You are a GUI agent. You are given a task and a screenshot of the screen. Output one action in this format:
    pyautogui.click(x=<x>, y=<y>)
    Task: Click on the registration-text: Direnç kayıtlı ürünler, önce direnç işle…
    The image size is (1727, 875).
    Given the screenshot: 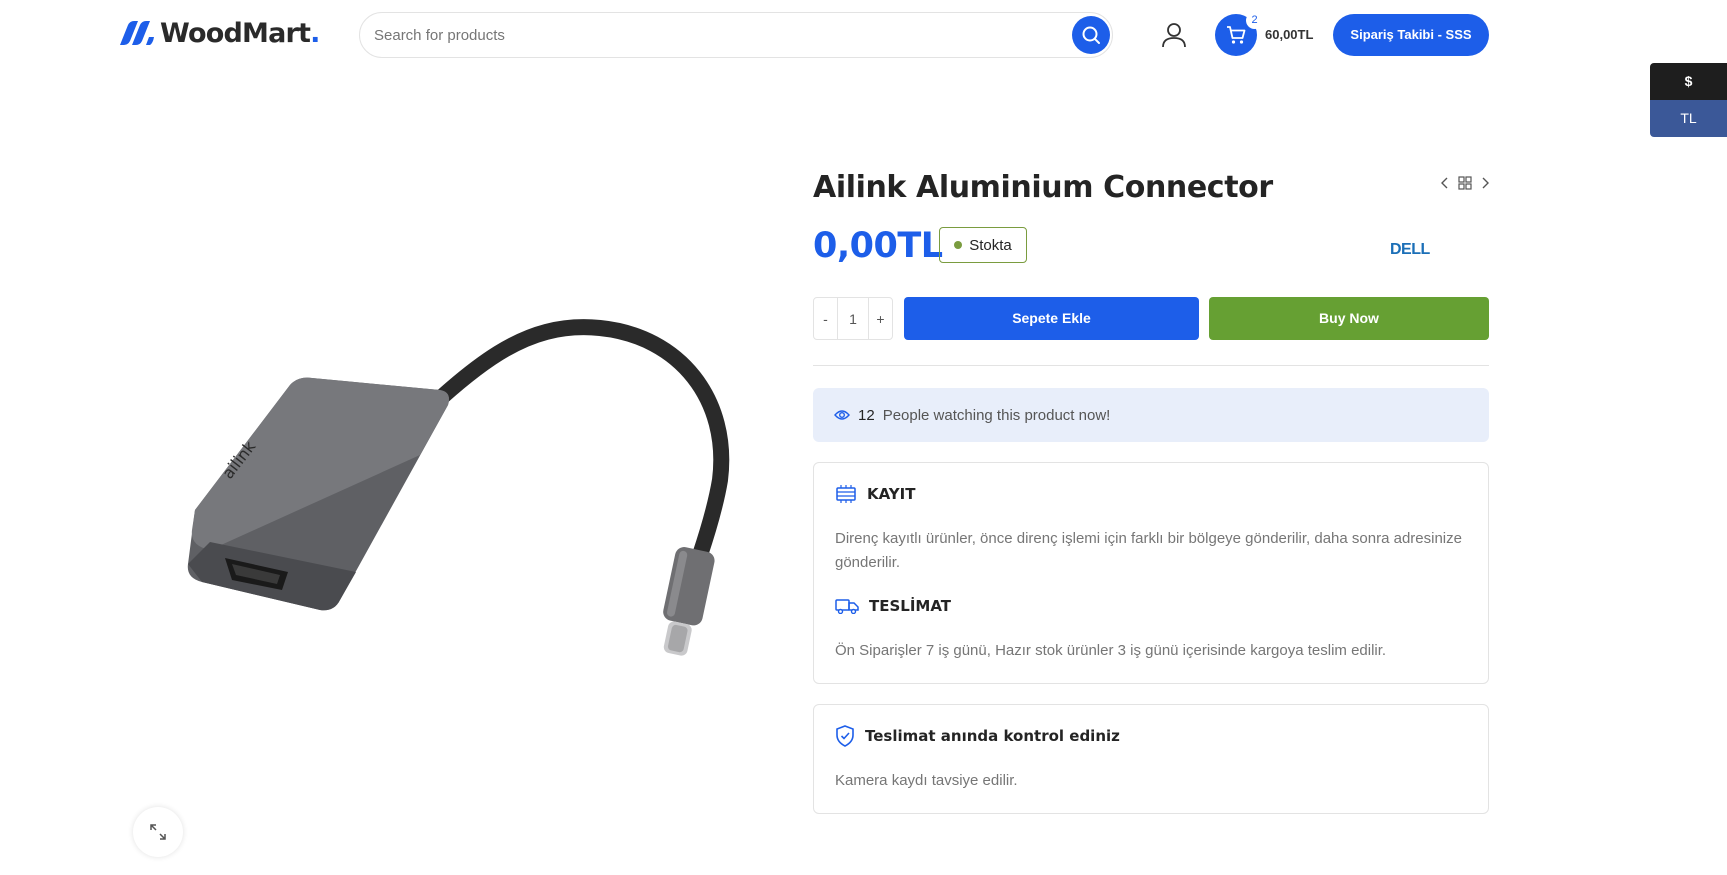 What is the action you would take?
    pyautogui.click(x=1148, y=550)
    